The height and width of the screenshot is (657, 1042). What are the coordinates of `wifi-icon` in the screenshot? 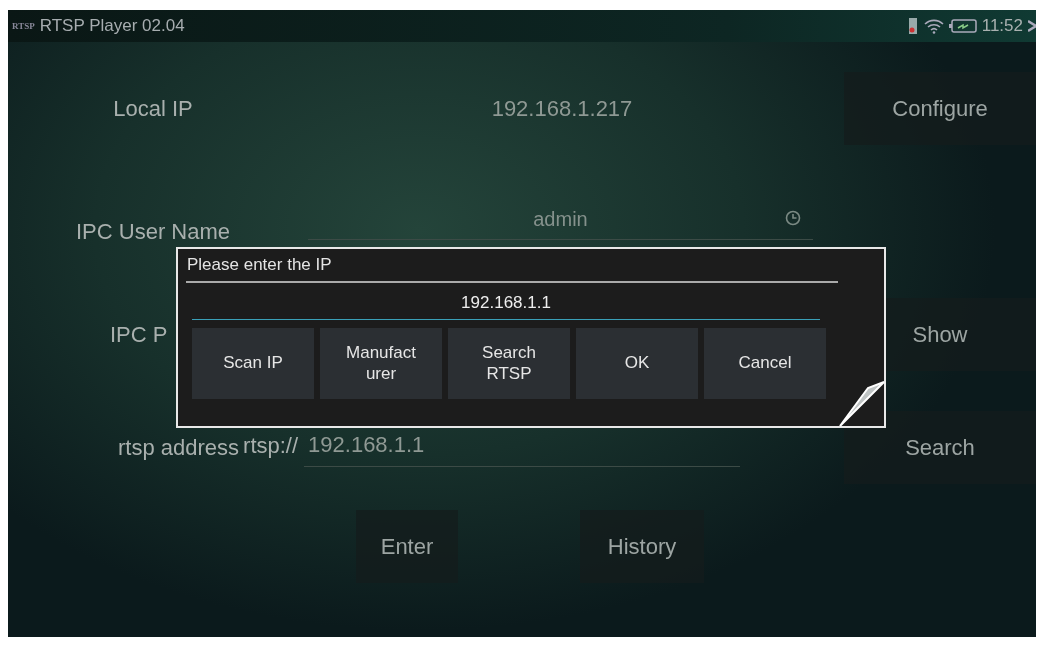 It's located at (933, 26).